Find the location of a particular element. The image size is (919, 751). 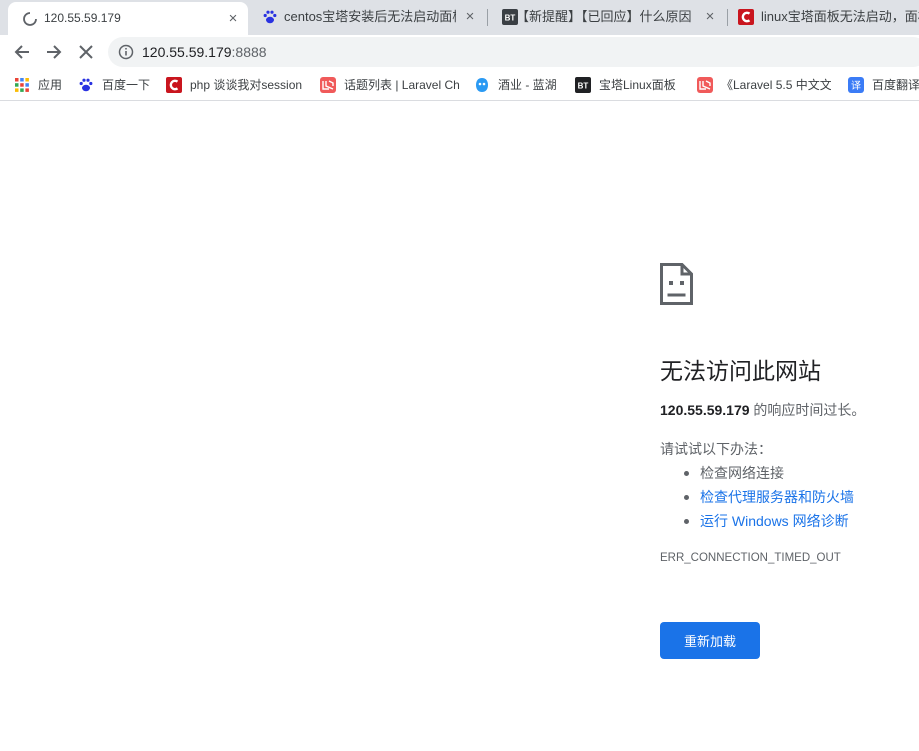

stop-button is located at coordinates (86, 52).